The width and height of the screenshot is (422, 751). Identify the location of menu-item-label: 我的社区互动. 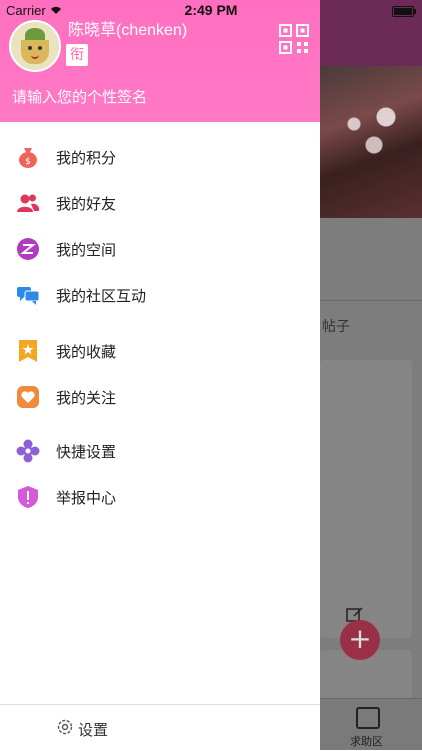
(101, 296).